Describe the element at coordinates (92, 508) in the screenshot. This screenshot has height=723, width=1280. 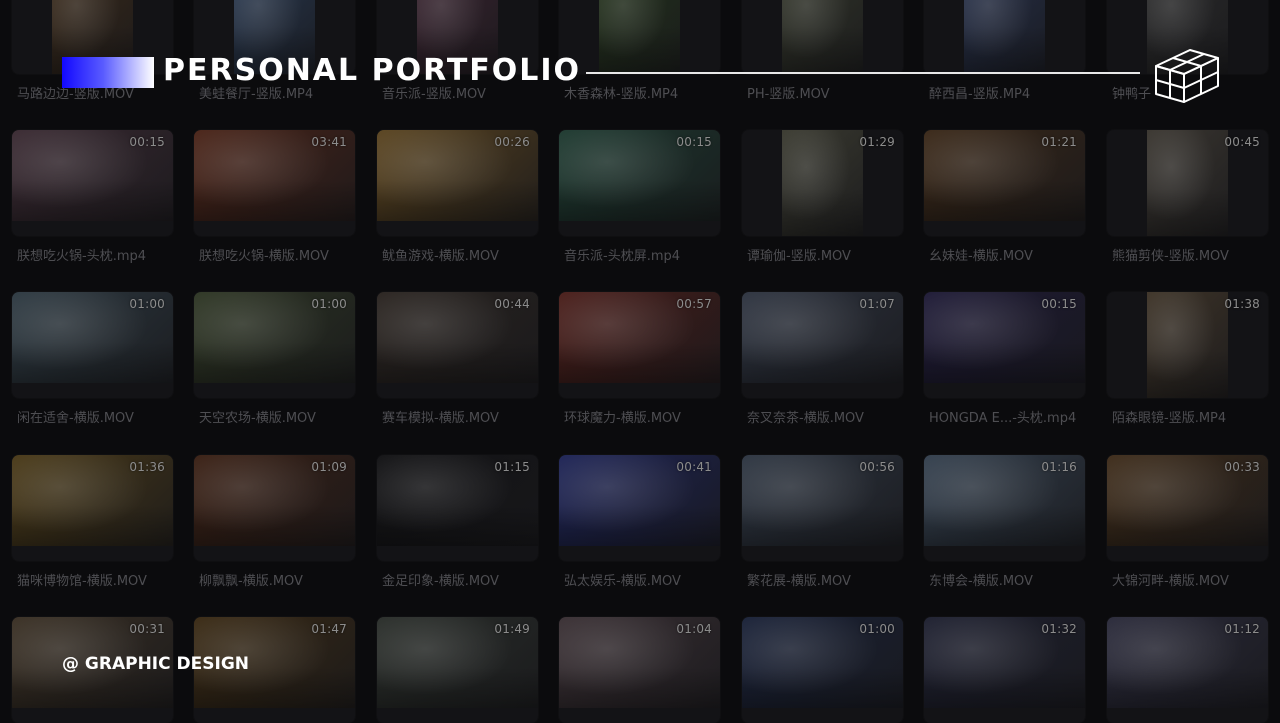
I see `video-tile: 01:36` at that location.